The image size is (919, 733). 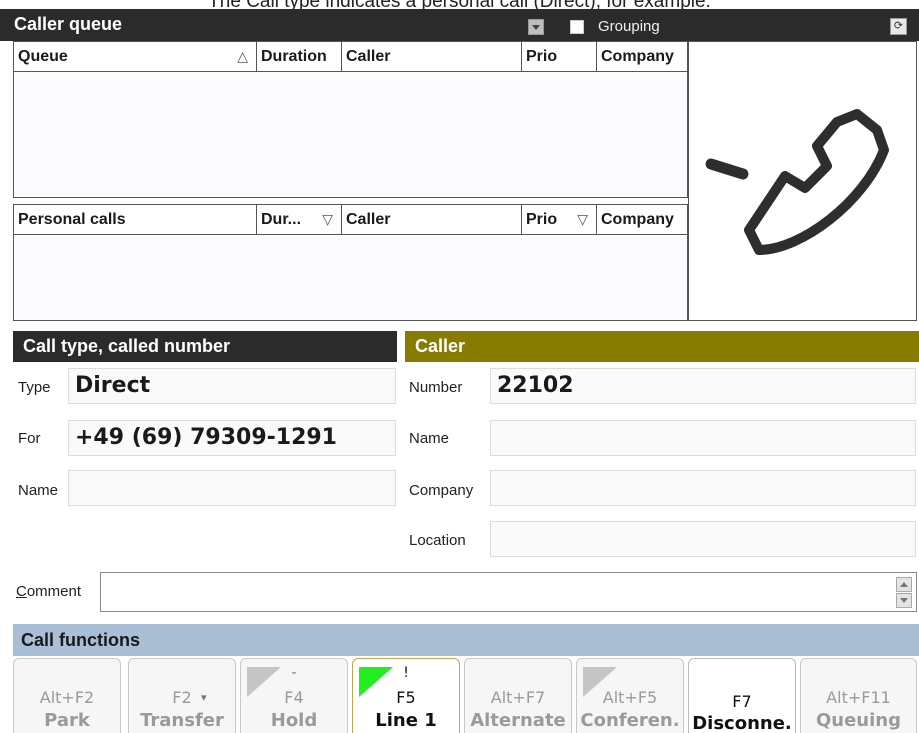 What do you see at coordinates (436, 387) in the screenshot?
I see `number-label: Number` at bounding box center [436, 387].